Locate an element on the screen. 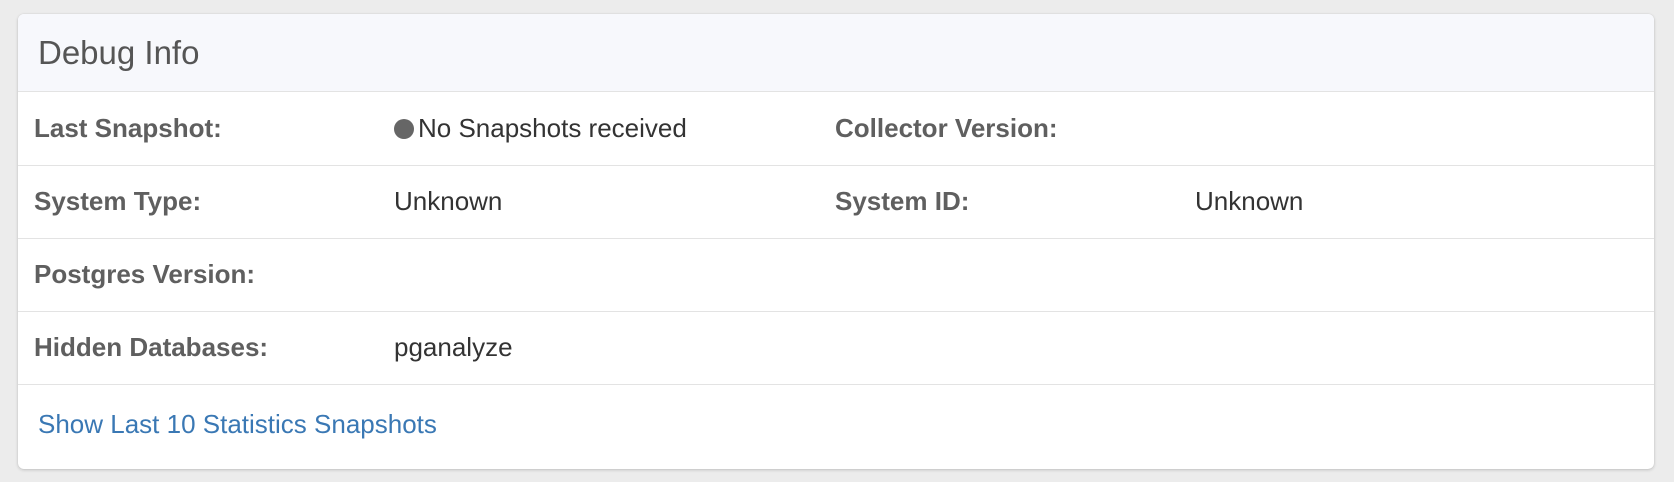 Image resolution: width=1674 pixels, height=482 pixels. last-snapshot-value-cell: No Snapshots received is located at coordinates (614, 129).